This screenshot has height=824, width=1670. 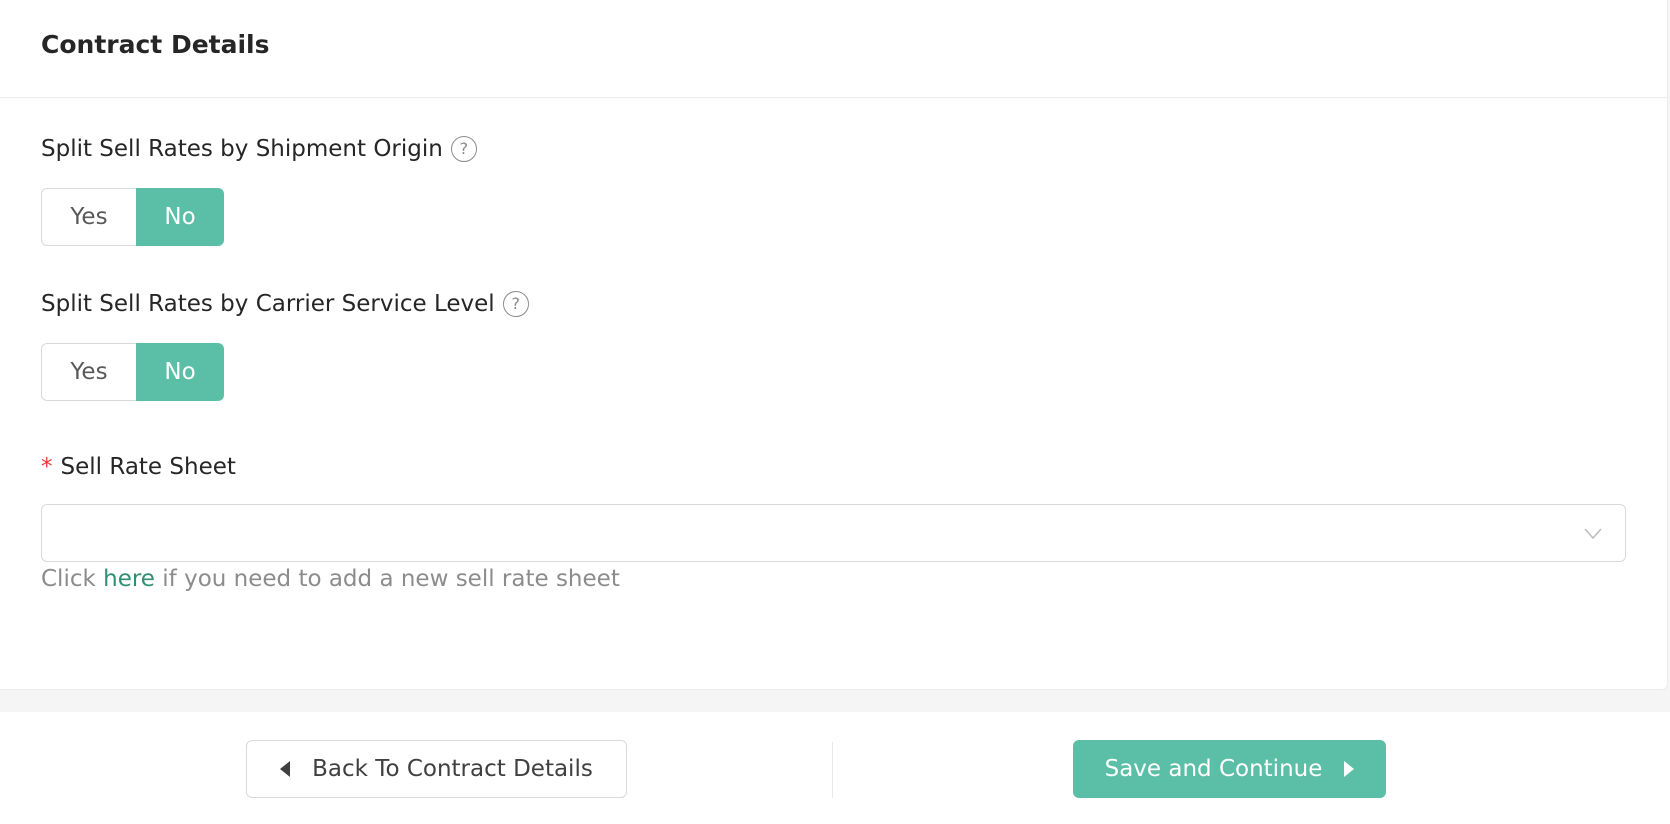 What do you see at coordinates (242, 149) in the screenshot?
I see `split-origin-label-text: Split Sell Rates by Shipment Origin` at bounding box center [242, 149].